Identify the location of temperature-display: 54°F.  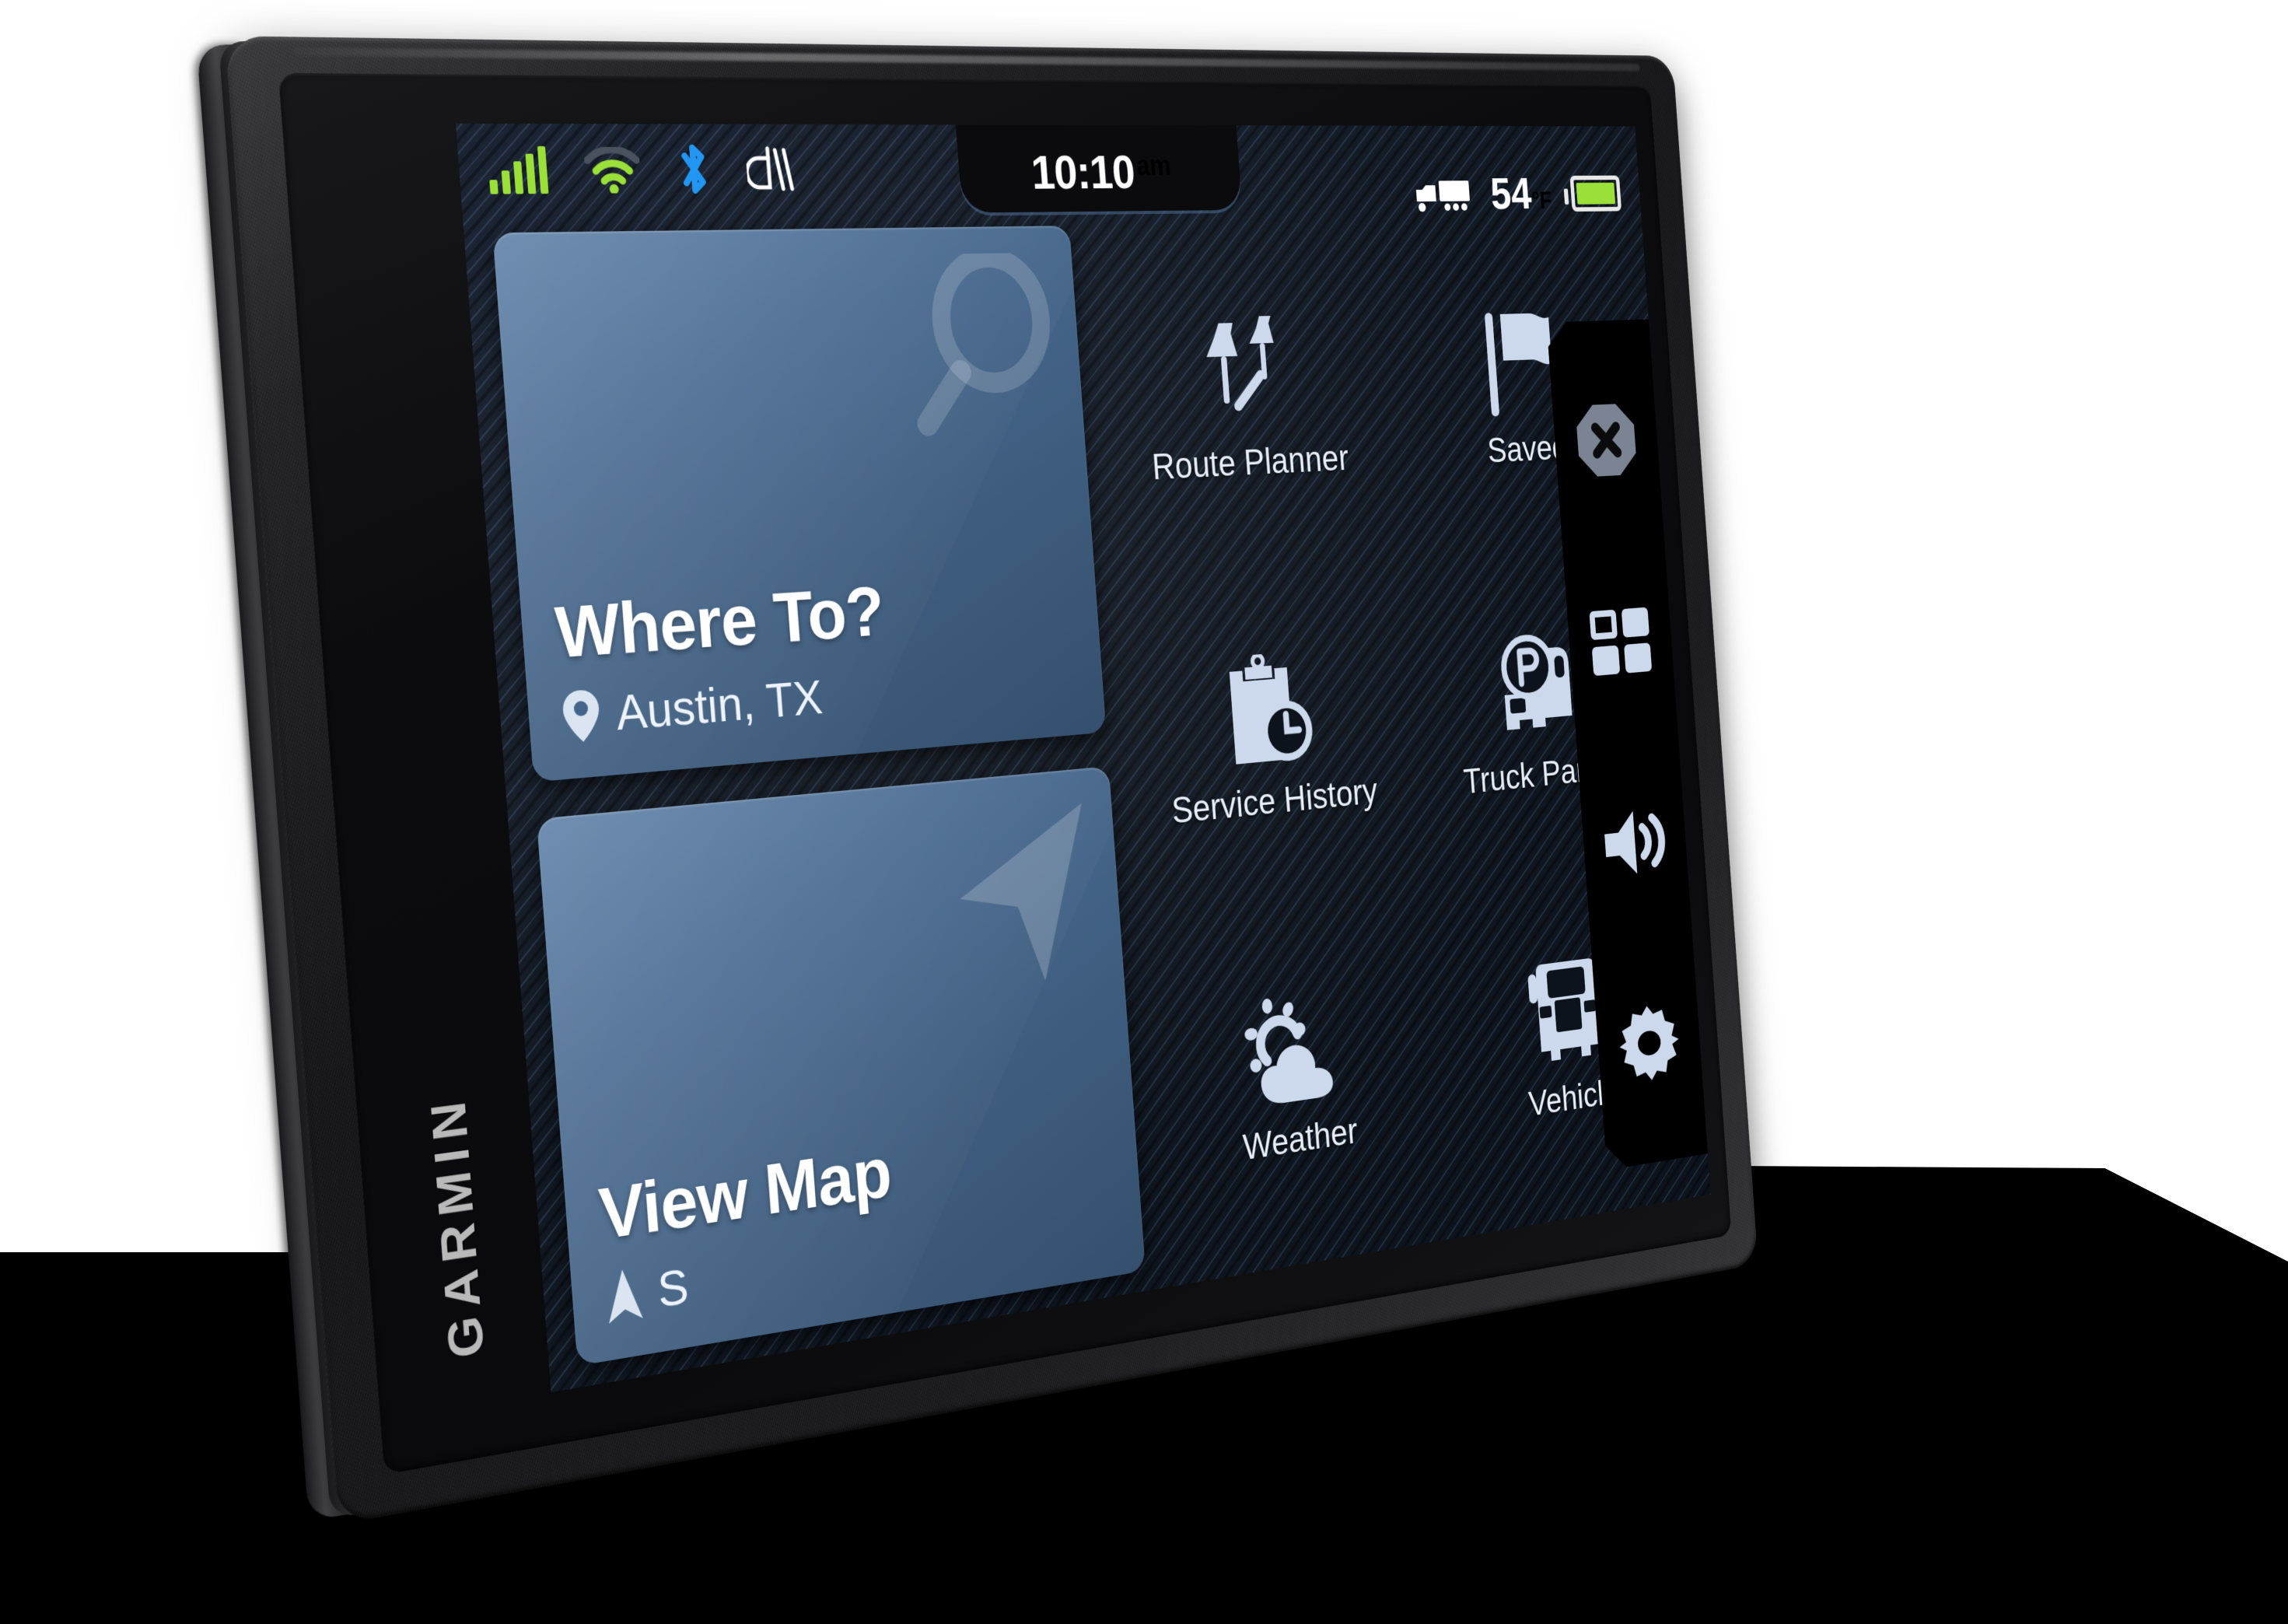
(1521, 194).